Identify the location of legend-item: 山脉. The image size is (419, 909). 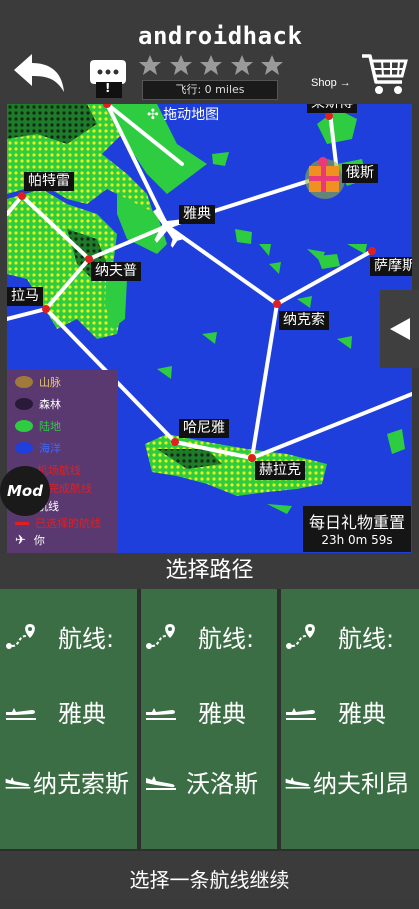
(38, 382).